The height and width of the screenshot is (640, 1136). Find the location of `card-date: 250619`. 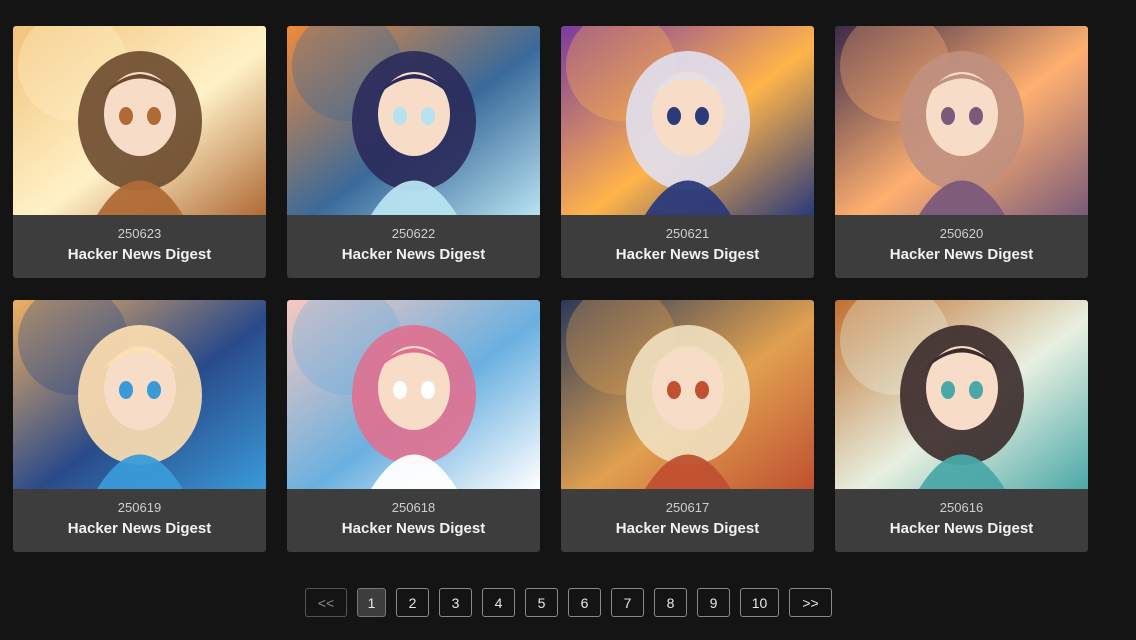

card-date: 250619 is located at coordinates (139, 507).